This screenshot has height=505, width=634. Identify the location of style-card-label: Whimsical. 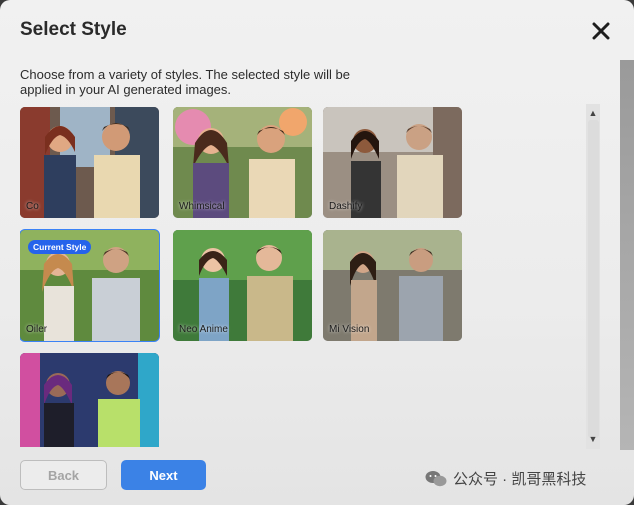
(202, 206).